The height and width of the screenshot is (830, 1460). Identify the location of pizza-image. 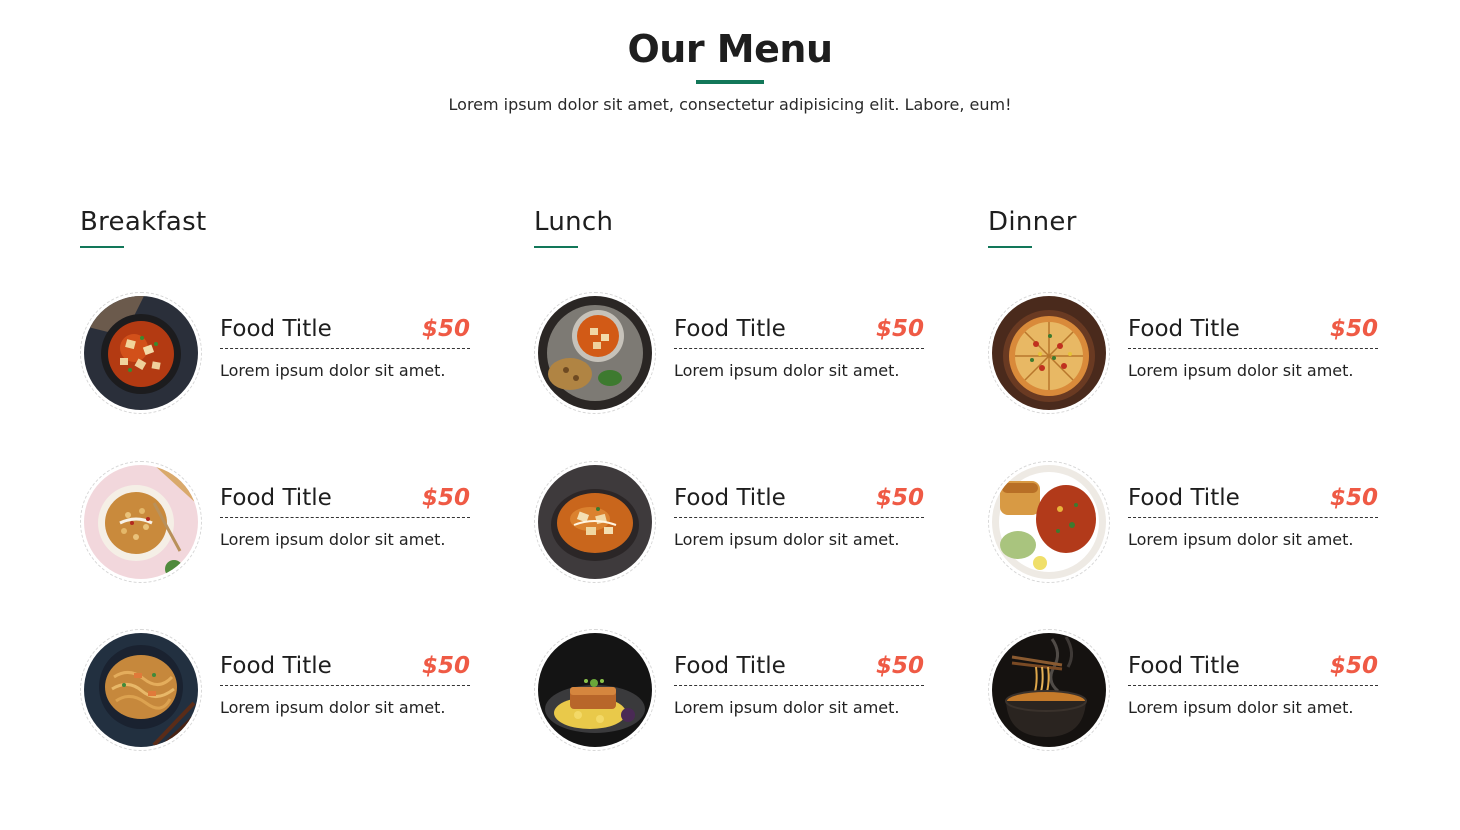
(1049, 353).